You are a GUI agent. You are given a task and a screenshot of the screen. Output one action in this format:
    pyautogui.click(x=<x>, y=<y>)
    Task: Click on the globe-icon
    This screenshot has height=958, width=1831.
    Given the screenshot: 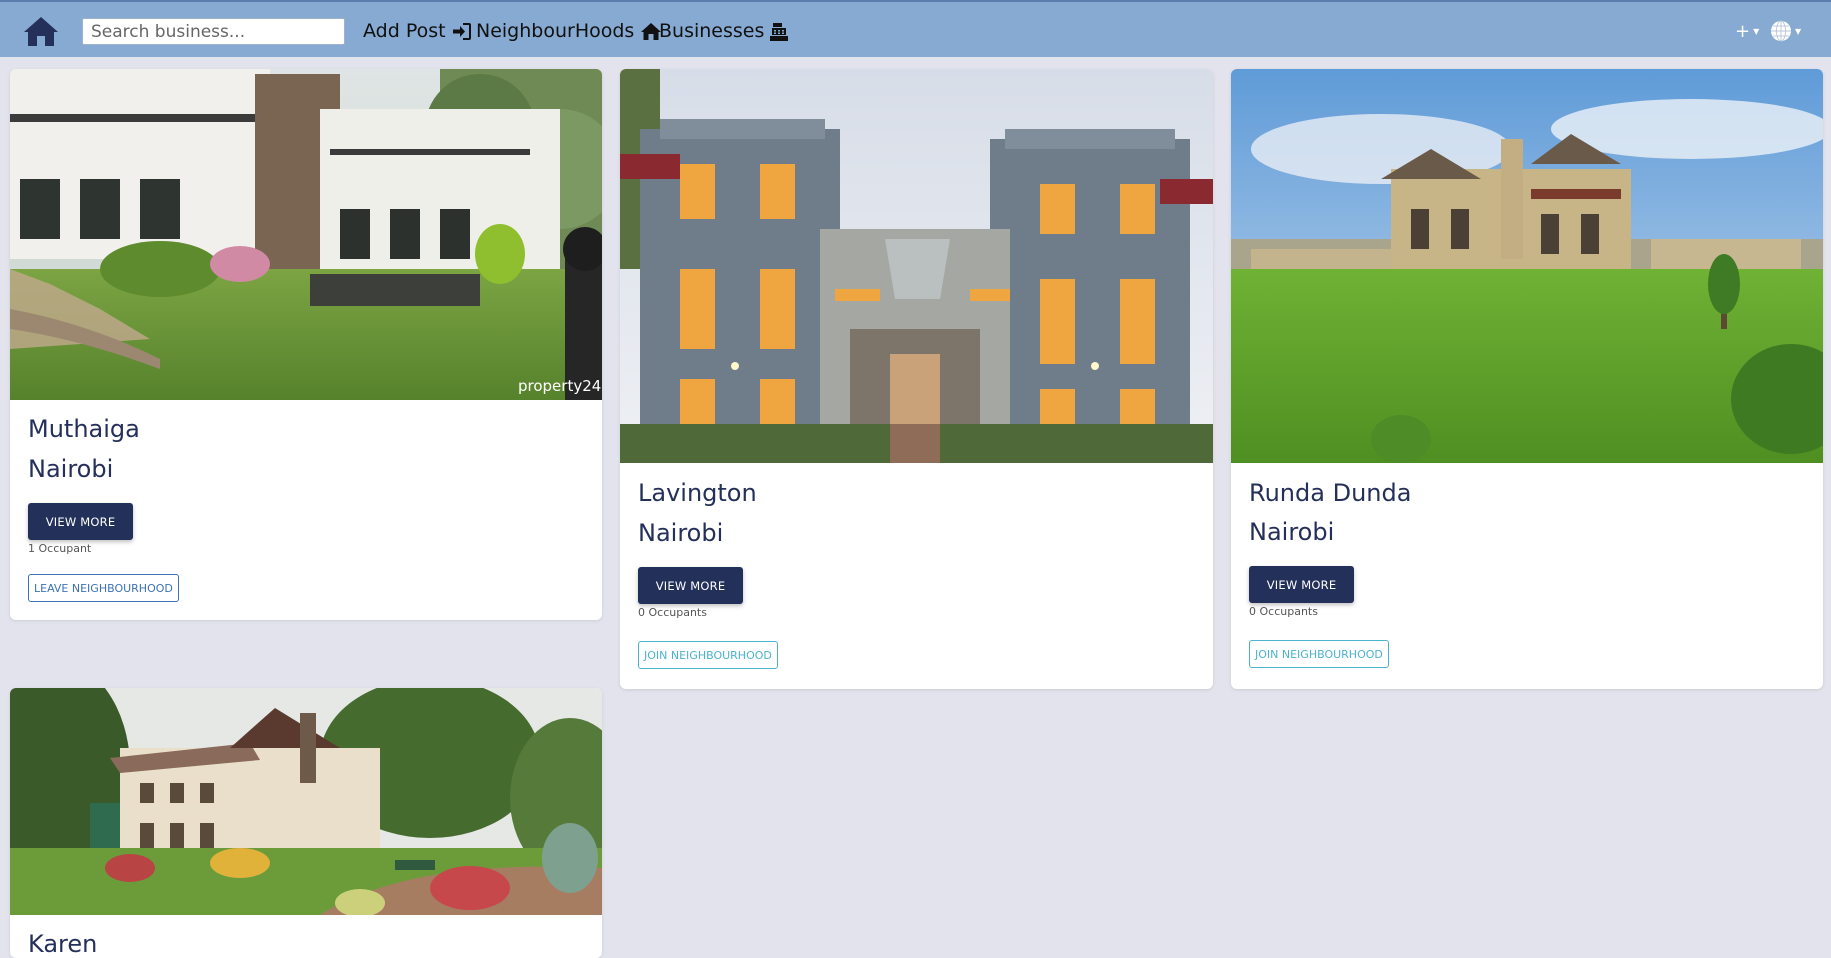 What is the action you would take?
    pyautogui.click(x=1781, y=31)
    